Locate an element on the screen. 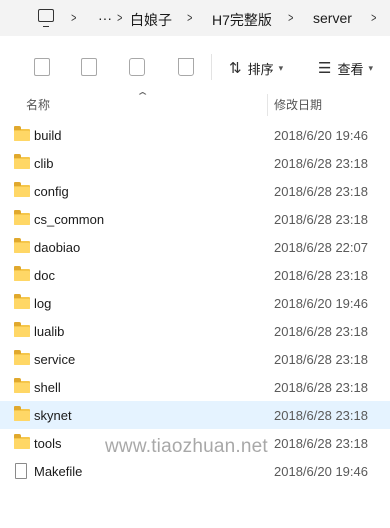  breadcrumb-more: ··· is located at coordinates (105, 18).